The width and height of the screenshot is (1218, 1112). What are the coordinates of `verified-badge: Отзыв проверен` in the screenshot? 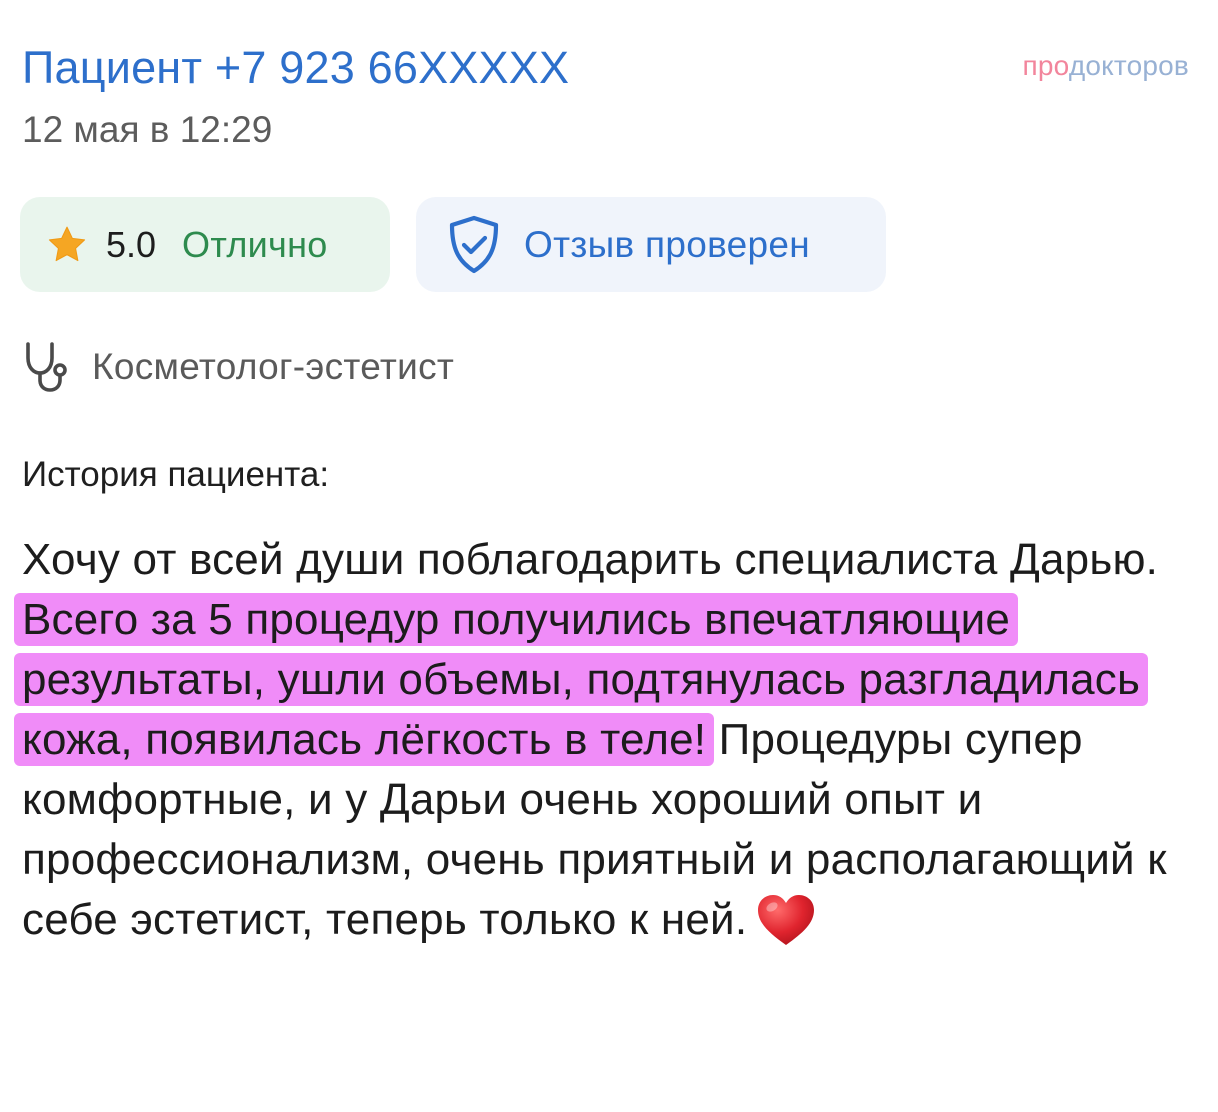 It's located at (651, 244).